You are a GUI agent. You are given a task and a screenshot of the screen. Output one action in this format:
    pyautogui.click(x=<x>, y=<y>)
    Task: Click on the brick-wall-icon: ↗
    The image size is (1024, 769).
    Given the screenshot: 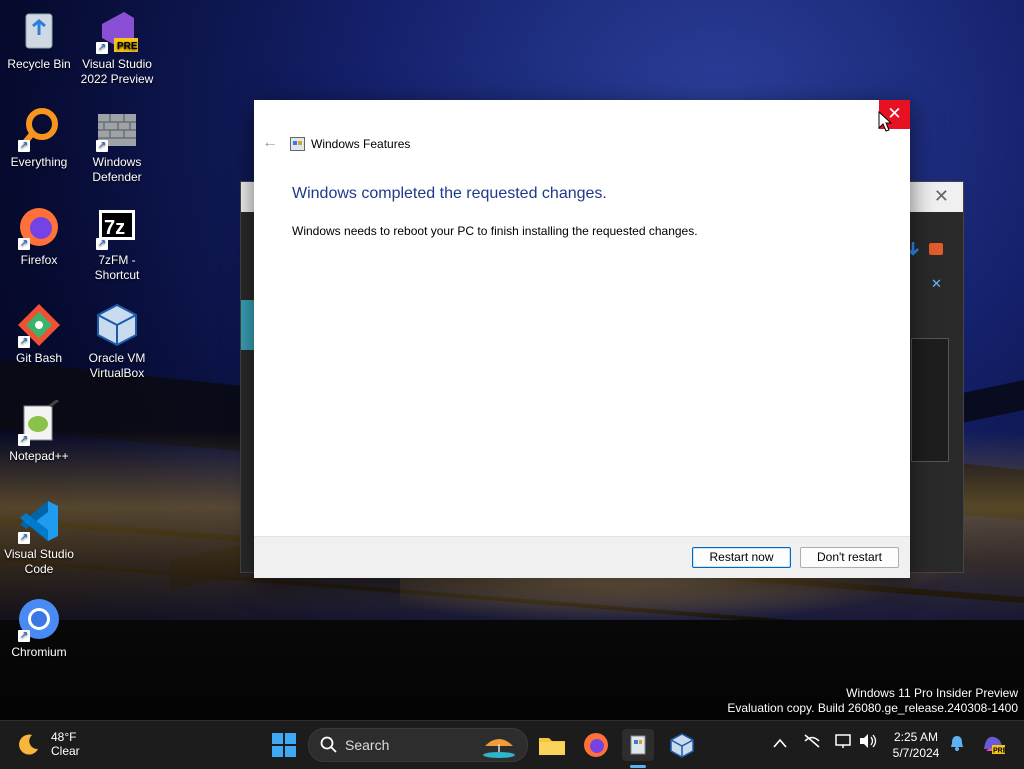 What is the action you would take?
    pyautogui.click(x=117, y=129)
    